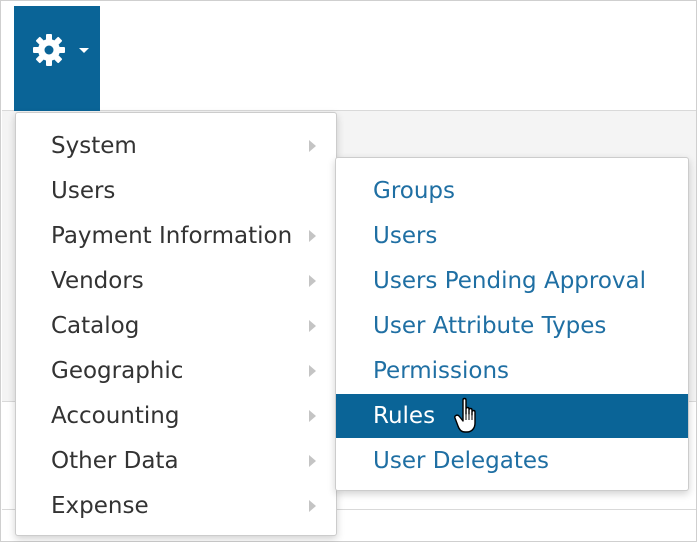 This screenshot has height=542, width=697. I want to click on menu-item-label: Expense, so click(100, 506).